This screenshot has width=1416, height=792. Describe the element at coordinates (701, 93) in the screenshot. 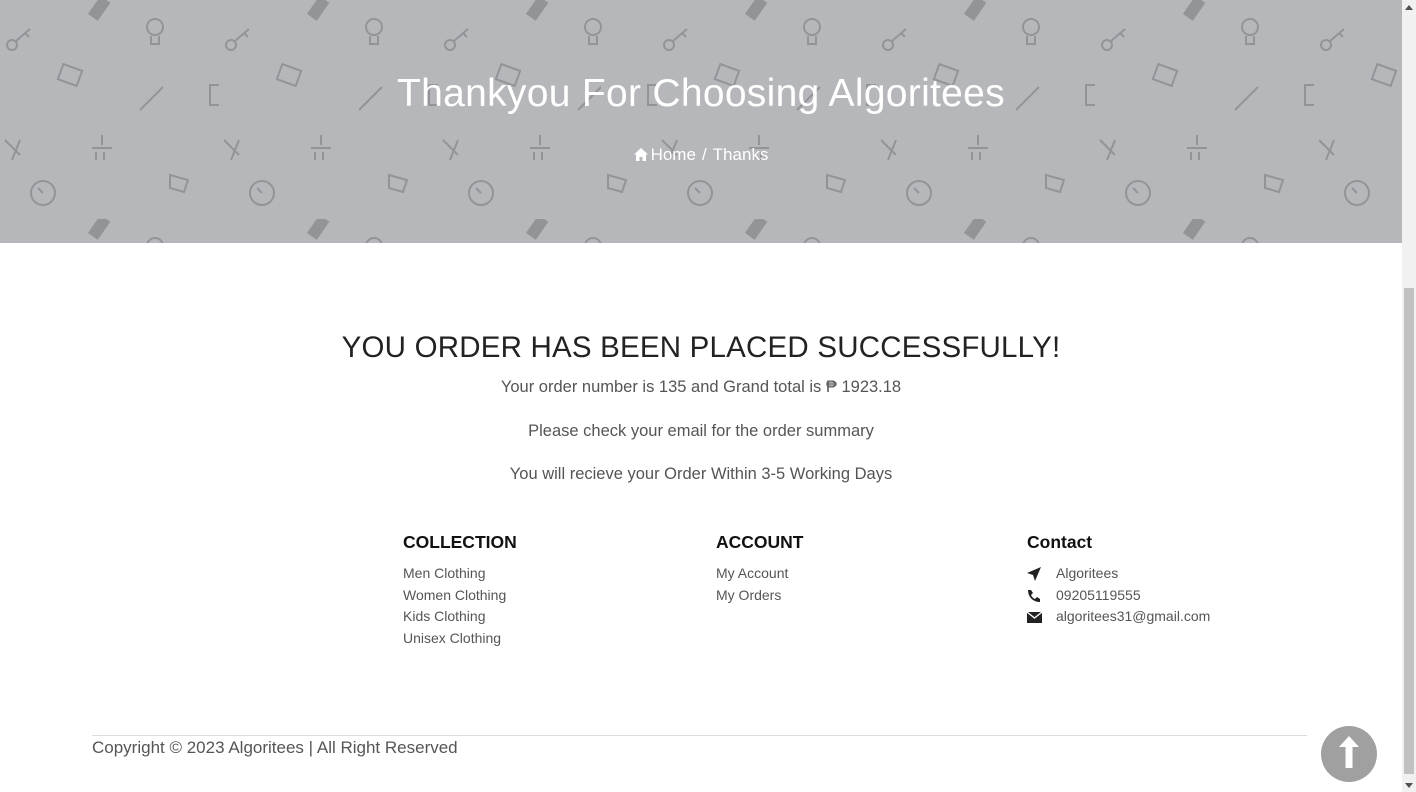

I see `page-title: Thankyou For Choosing Algoritees` at that location.